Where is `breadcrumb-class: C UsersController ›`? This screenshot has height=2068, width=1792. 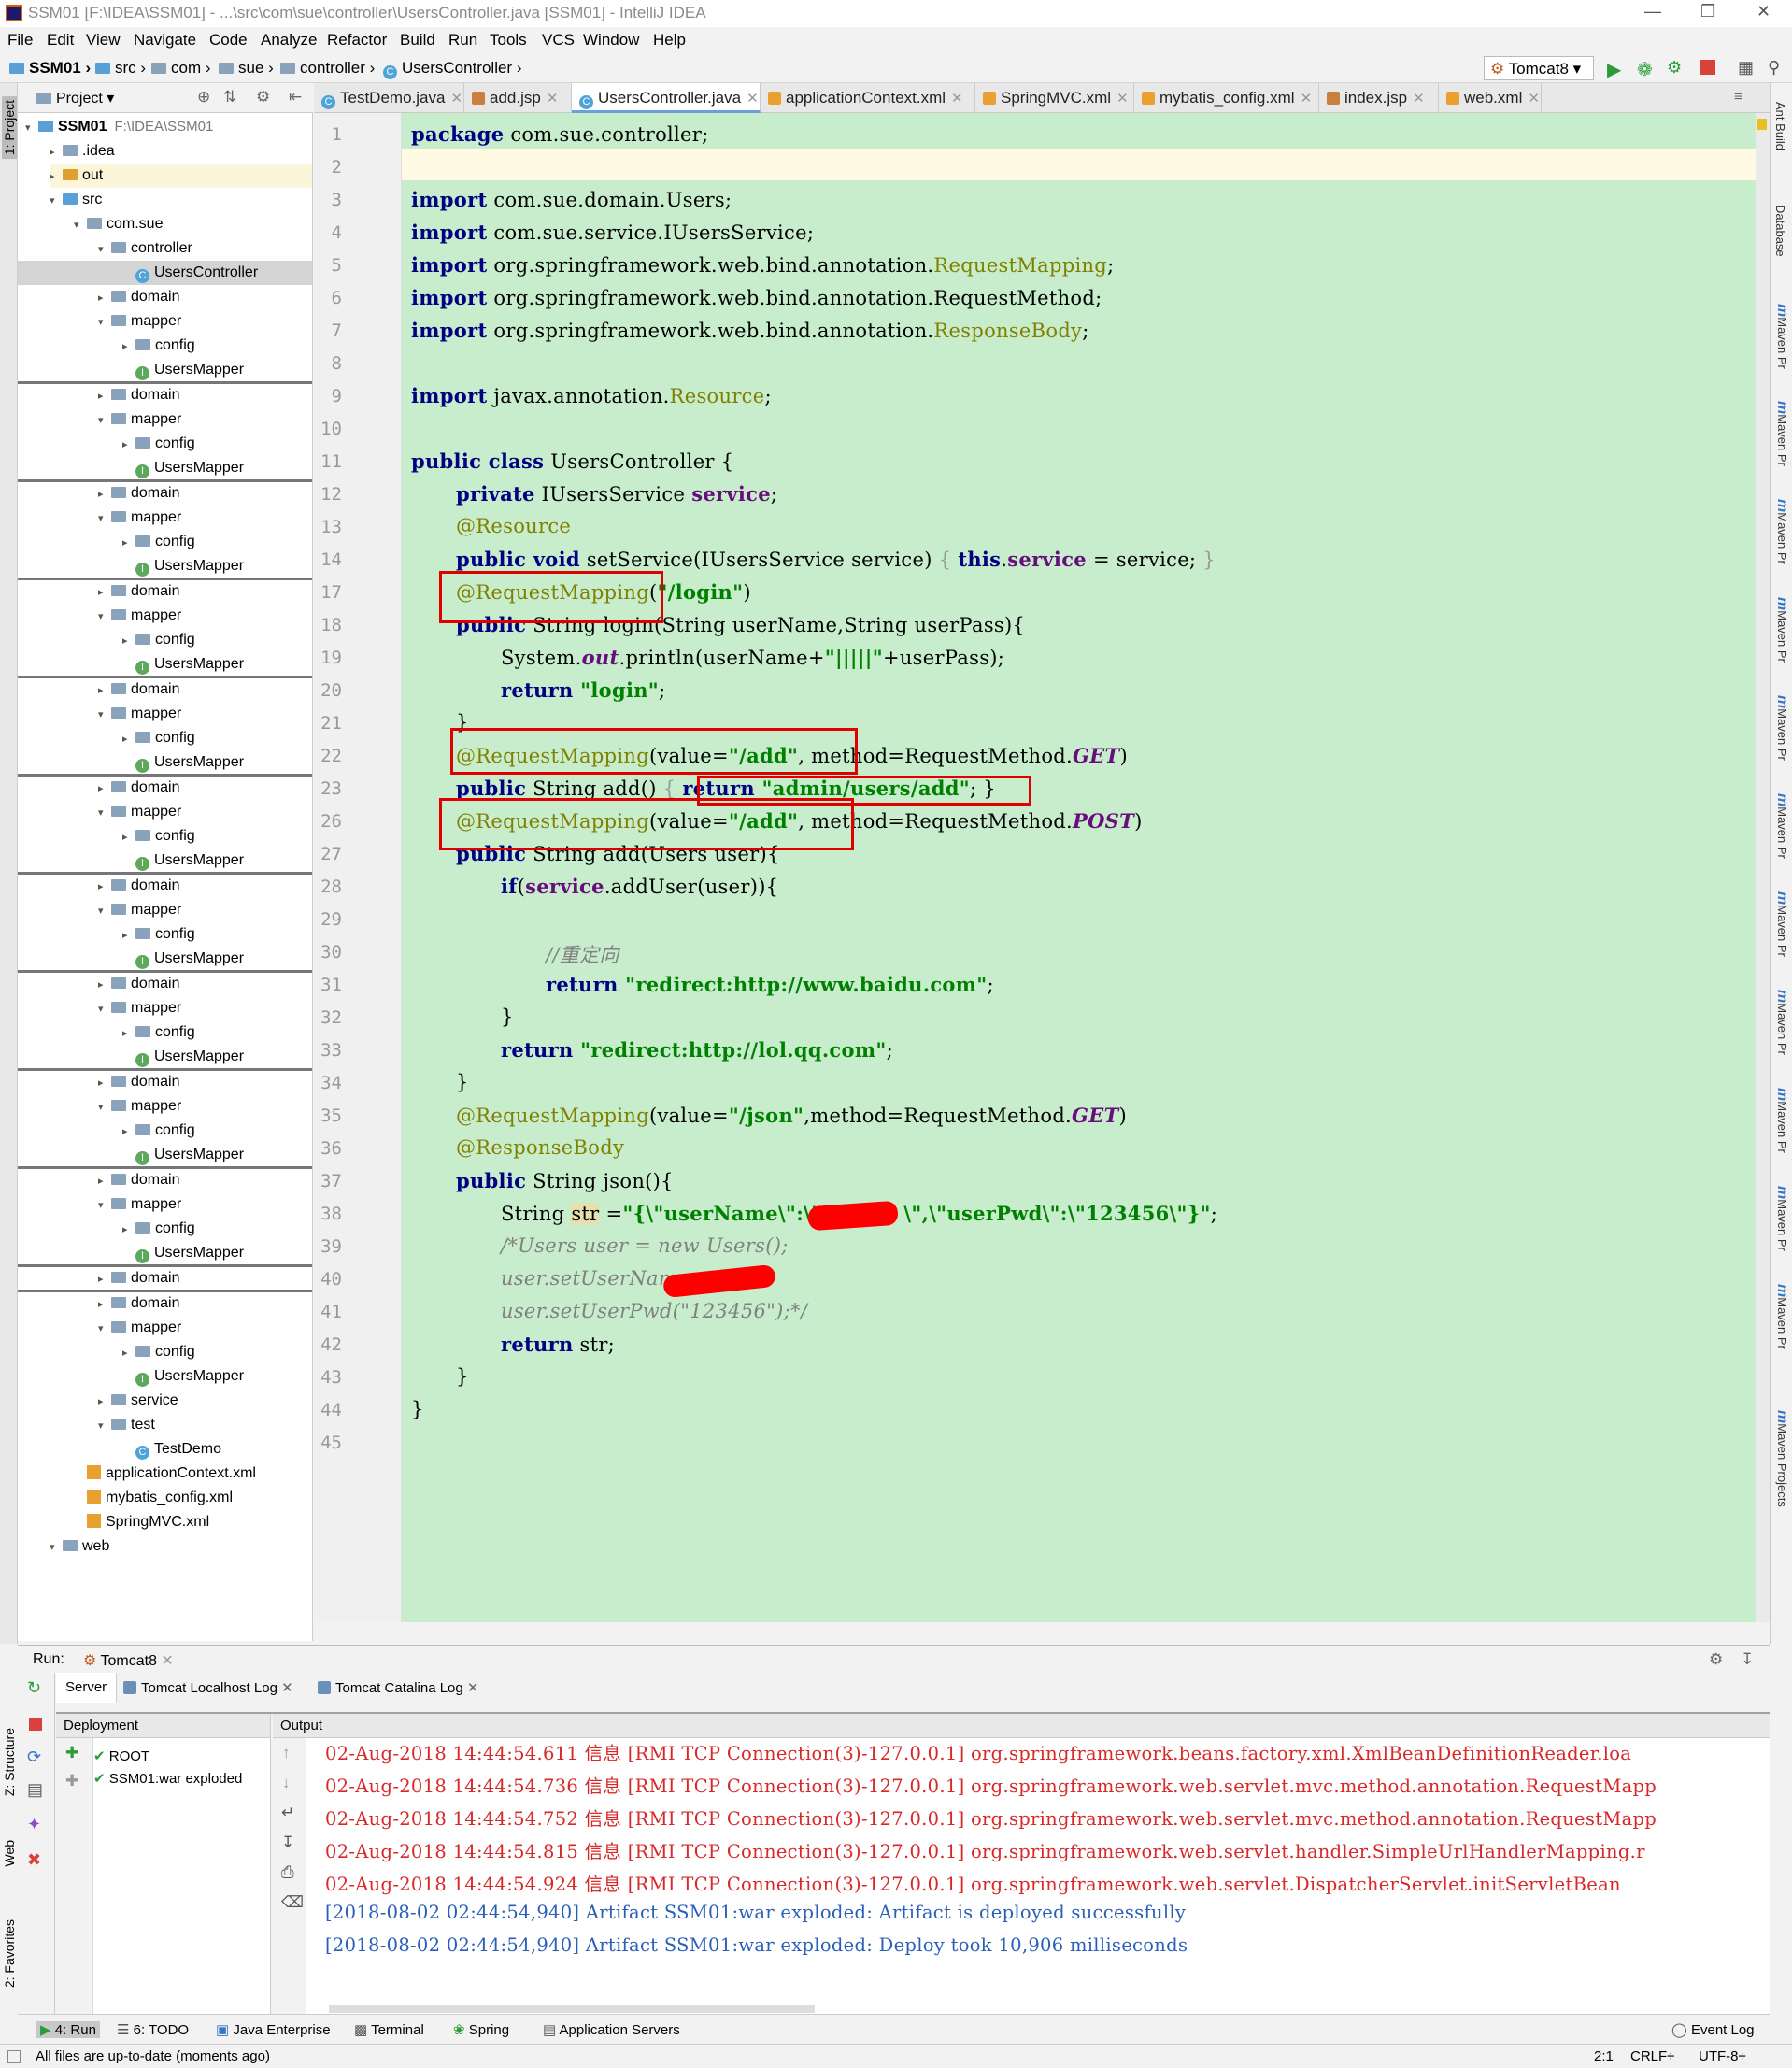 breadcrumb-class: C UsersController › is located at coordinates (452, 69).